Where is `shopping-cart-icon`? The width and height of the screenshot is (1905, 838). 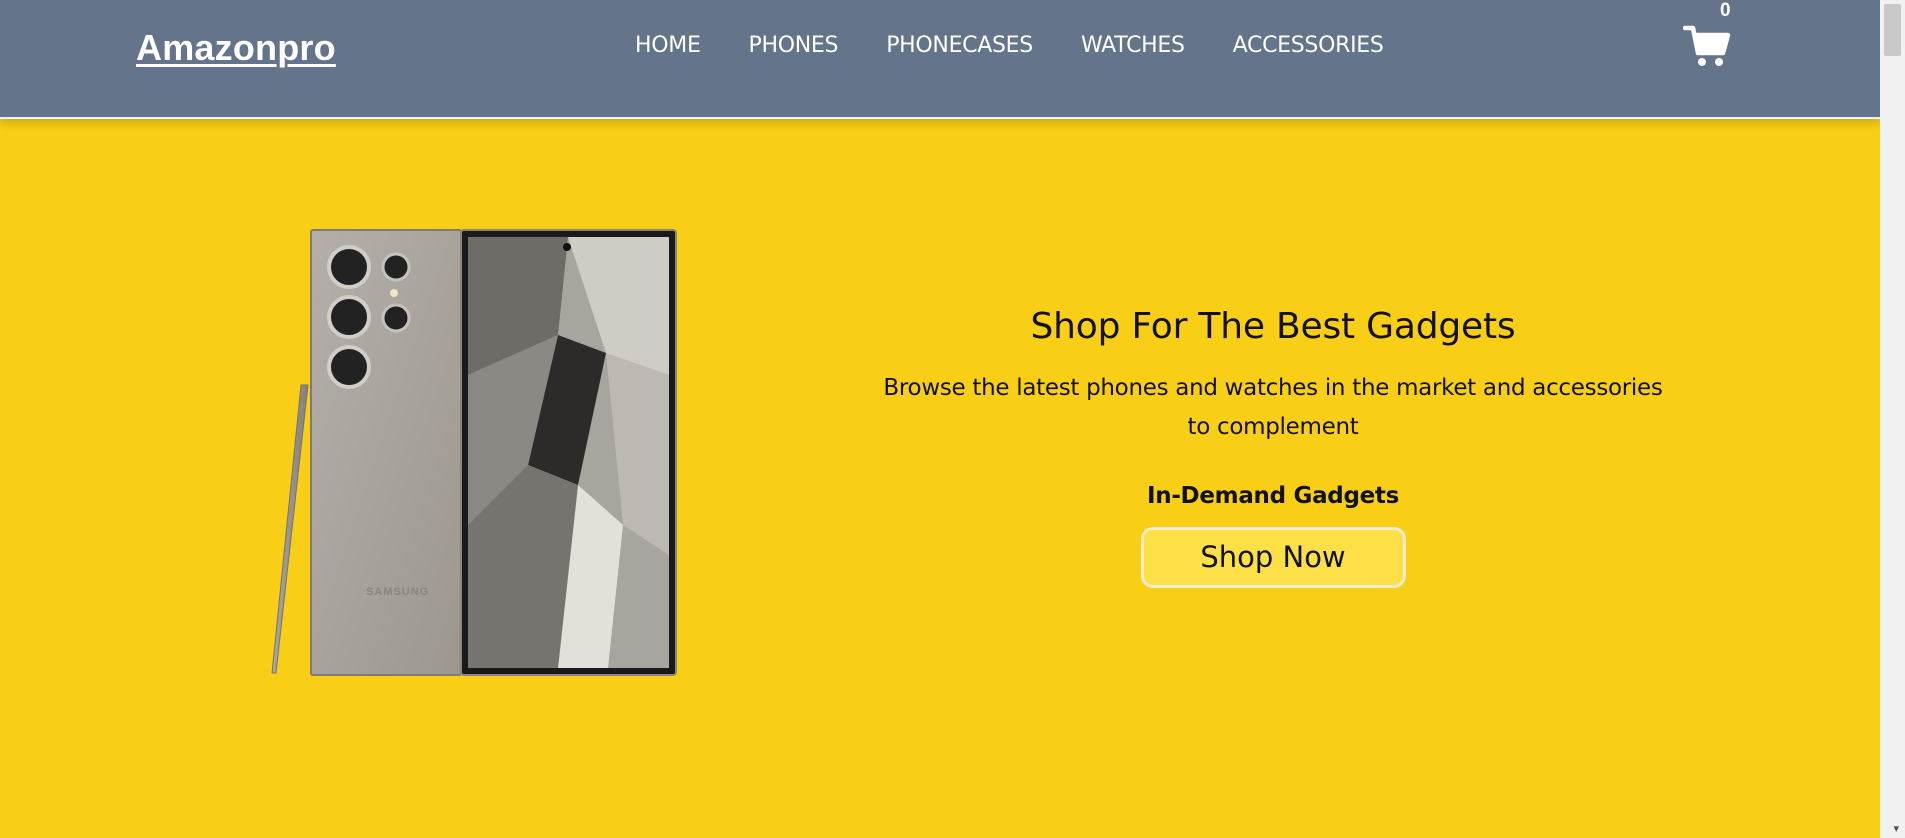
shopping-cart-icon is located at coordinates (1707, 46).